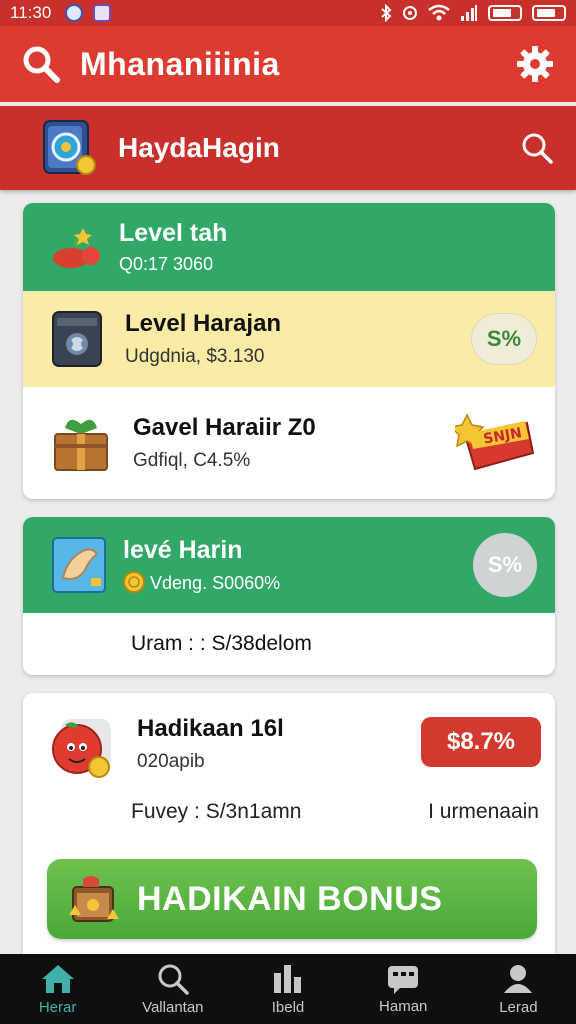  I want to click on battery-icon, so click(505, 13).